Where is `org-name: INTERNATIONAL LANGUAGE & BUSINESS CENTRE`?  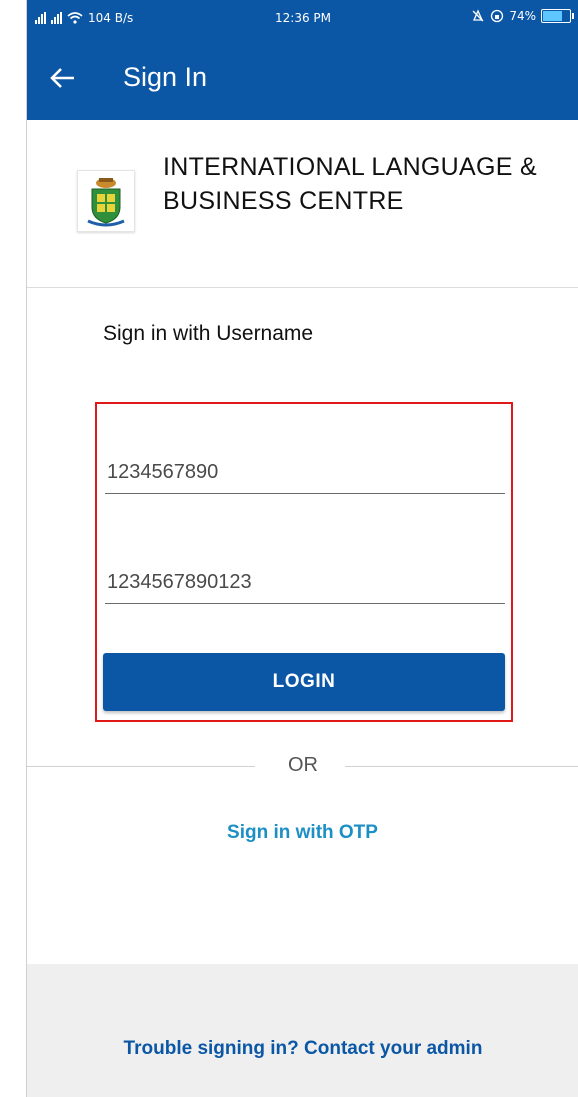
org-name: INTERNATIONAL LANGUAGE & BUSINESS CENTRE is located at coordinates (350, 184).